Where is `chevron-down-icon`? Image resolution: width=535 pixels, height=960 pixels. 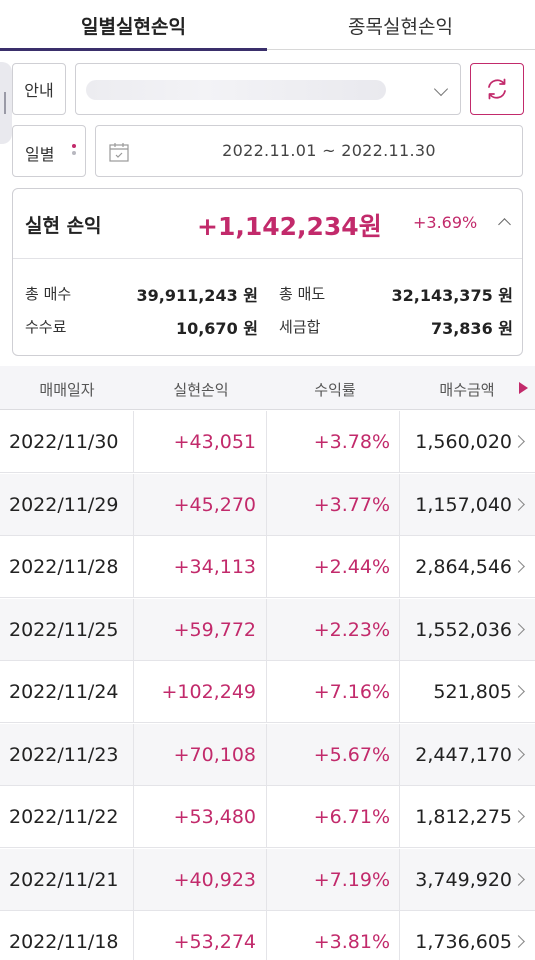 chevron-down-icon is located at coordinates (441, 89).